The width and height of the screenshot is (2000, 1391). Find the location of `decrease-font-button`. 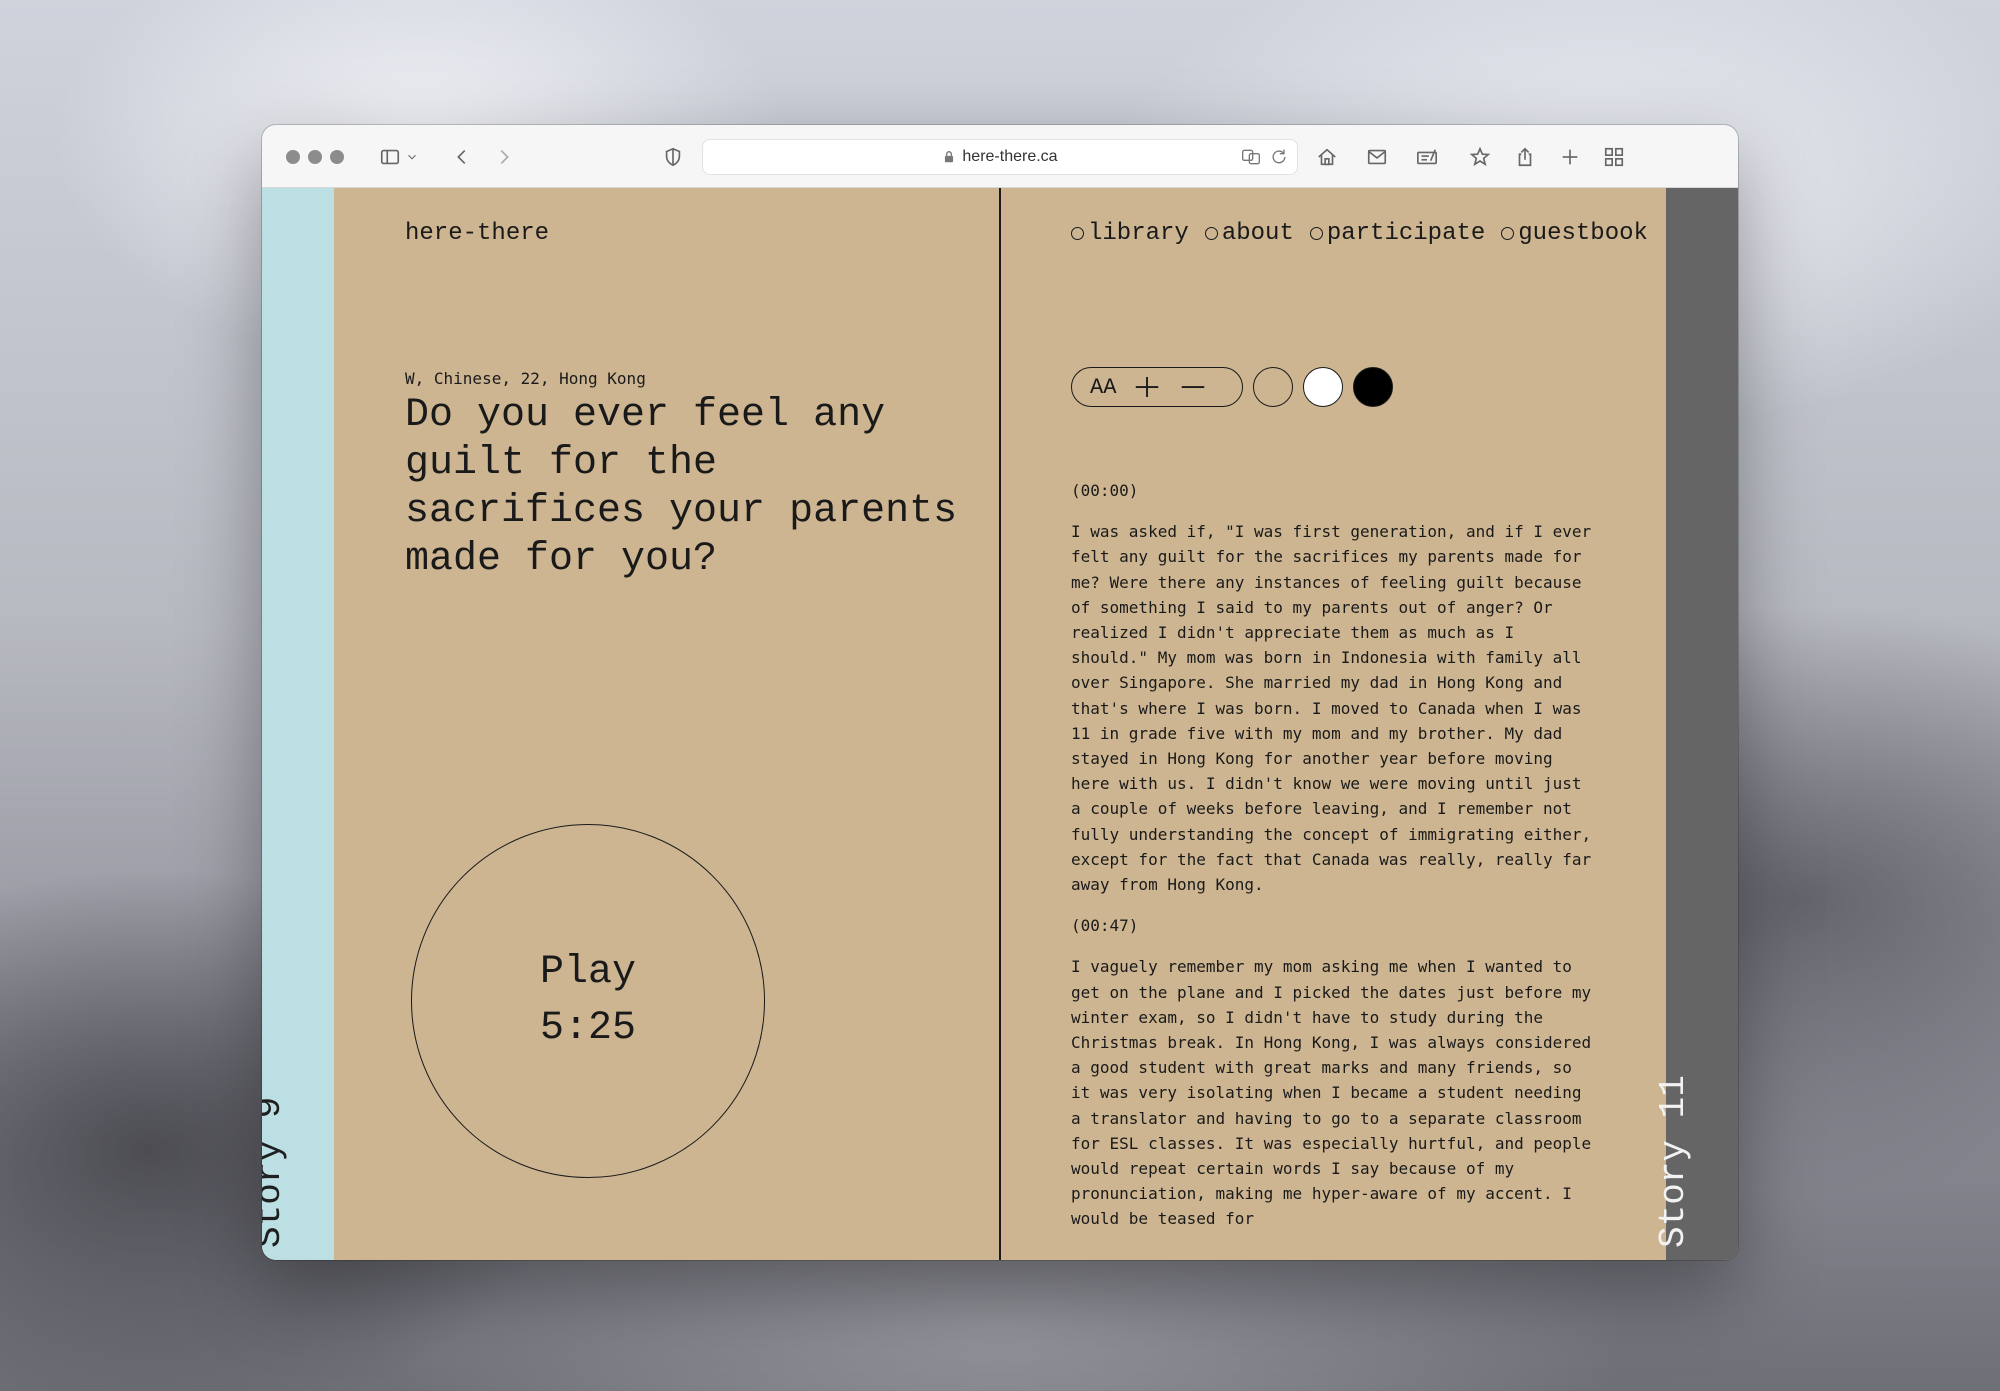

decrease-font-button is located at coordinates (1193, 387).